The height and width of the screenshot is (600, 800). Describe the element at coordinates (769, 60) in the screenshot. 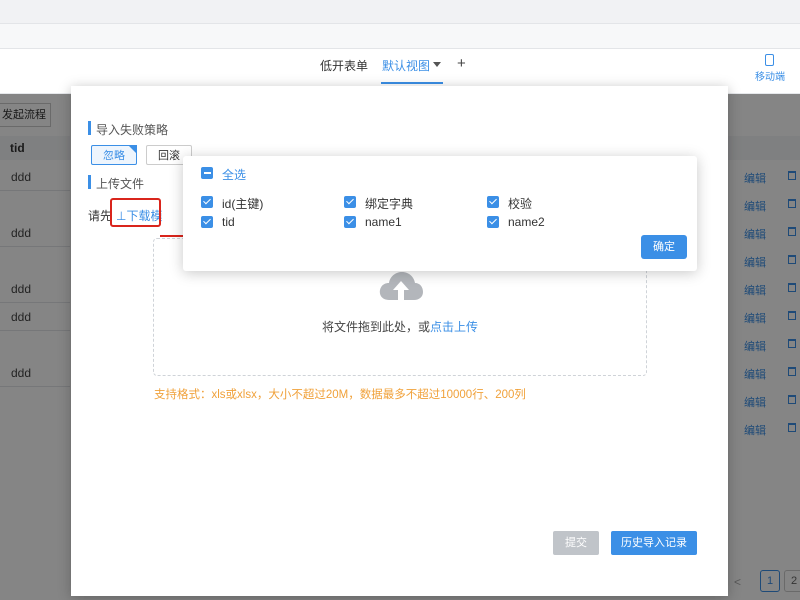

I see `mobile-icon` at that location.